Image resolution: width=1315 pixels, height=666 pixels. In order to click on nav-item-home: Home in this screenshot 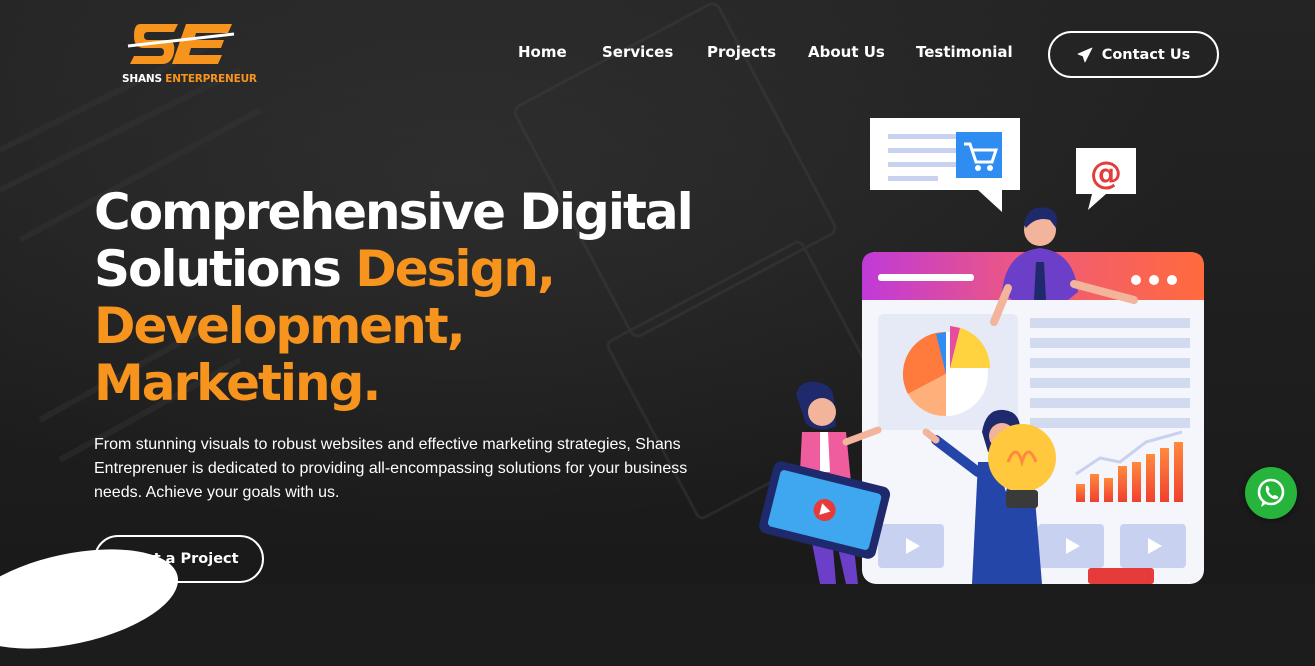, I will do `click(542, 52)`.